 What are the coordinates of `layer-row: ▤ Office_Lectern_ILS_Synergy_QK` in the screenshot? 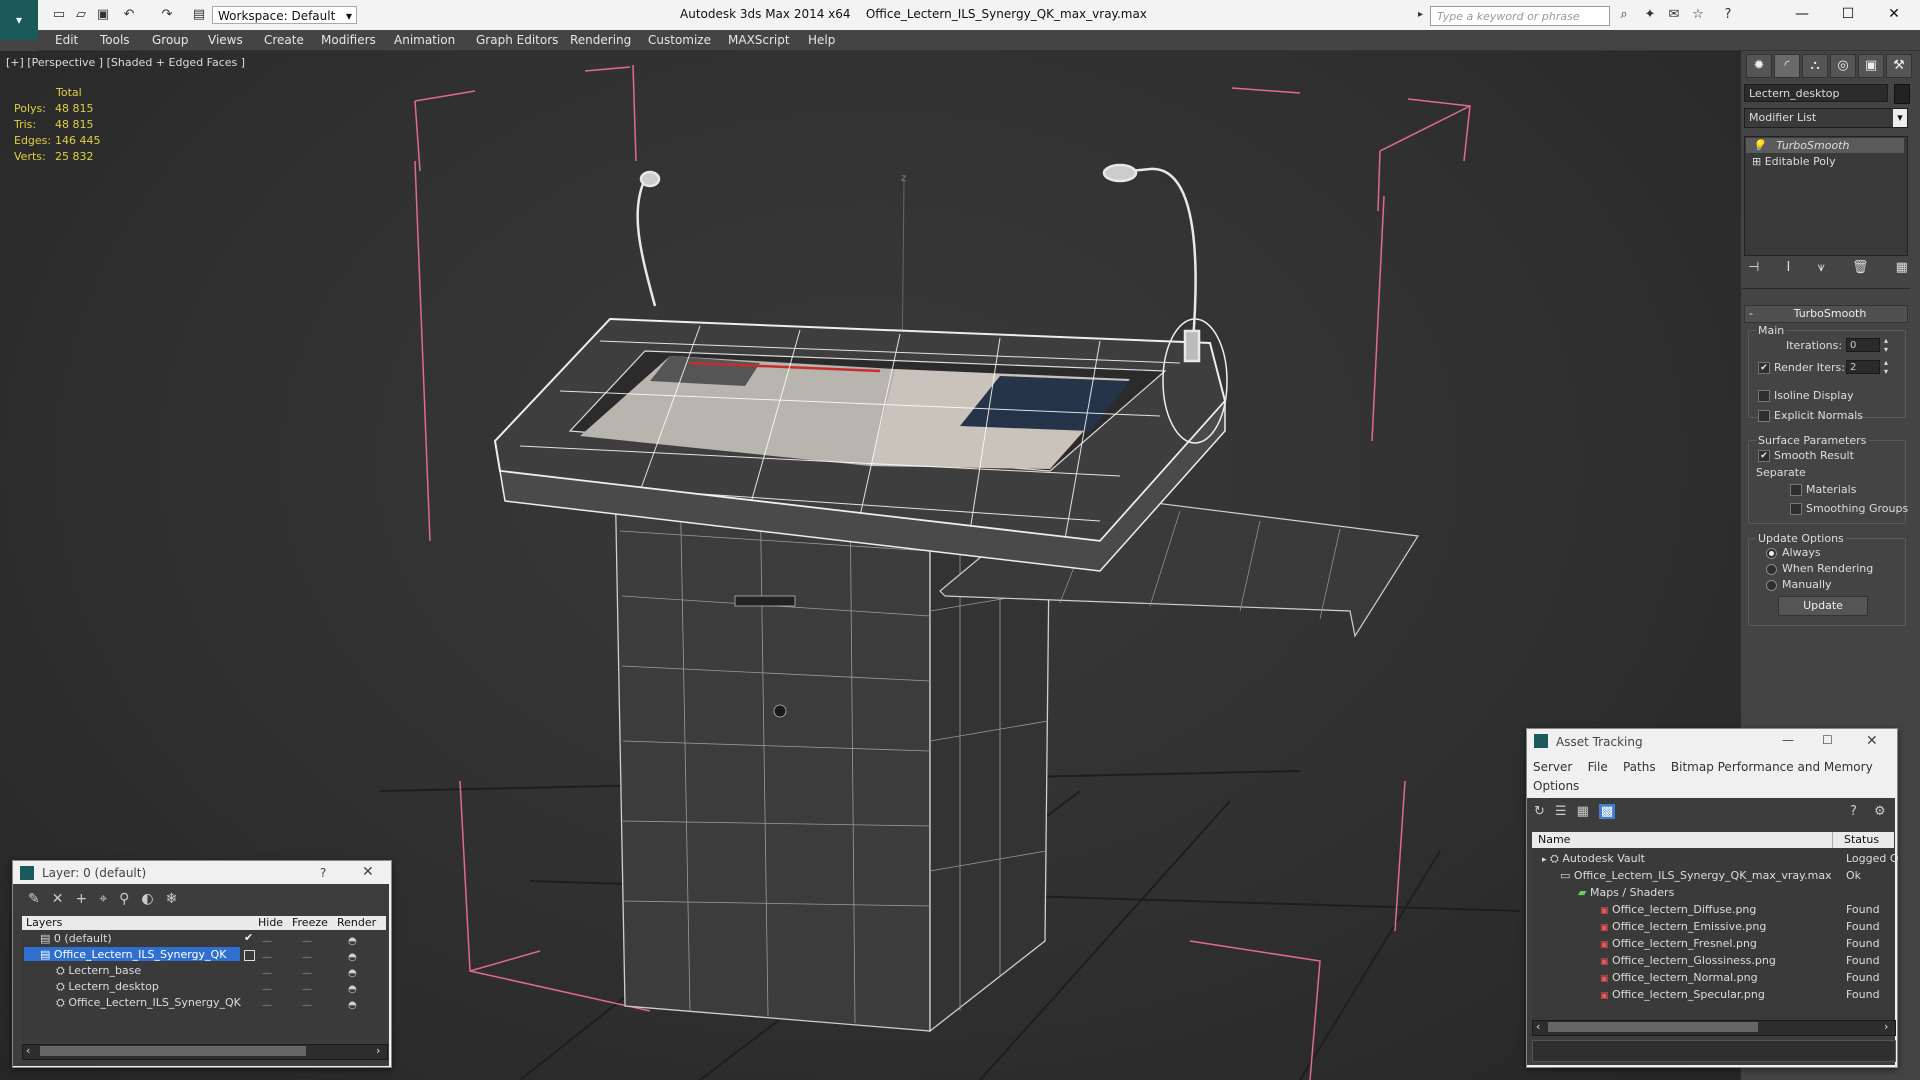 It's located at (133, 954).